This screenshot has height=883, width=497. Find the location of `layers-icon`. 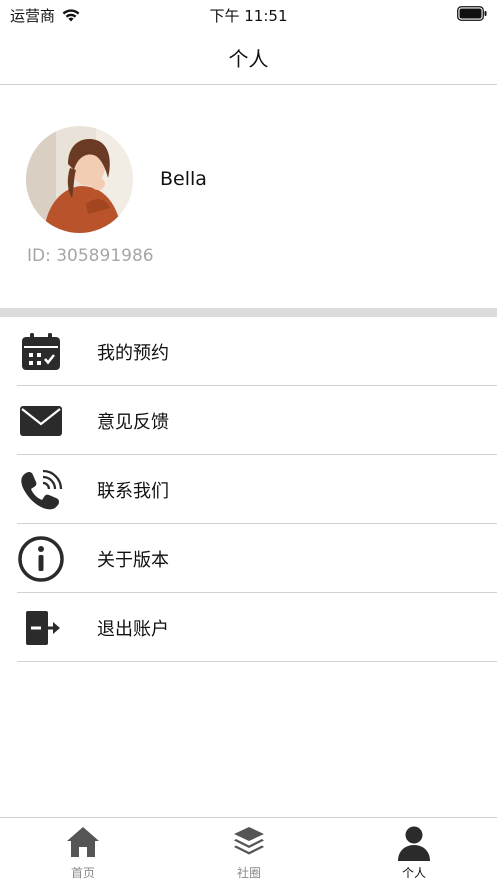

layers-icon is located at coordinates (249, 843).